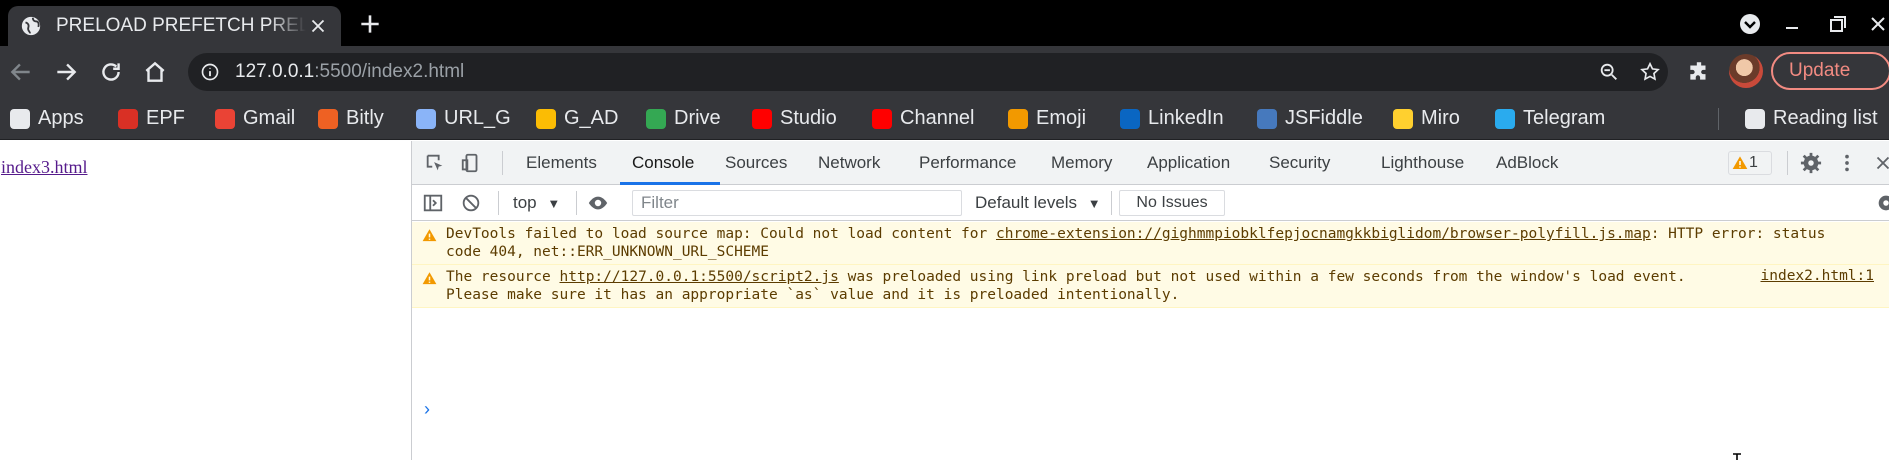 The width and height of the screenshot is (1889, 460). I want to click on console-settings-icon, so click(1882, 203).